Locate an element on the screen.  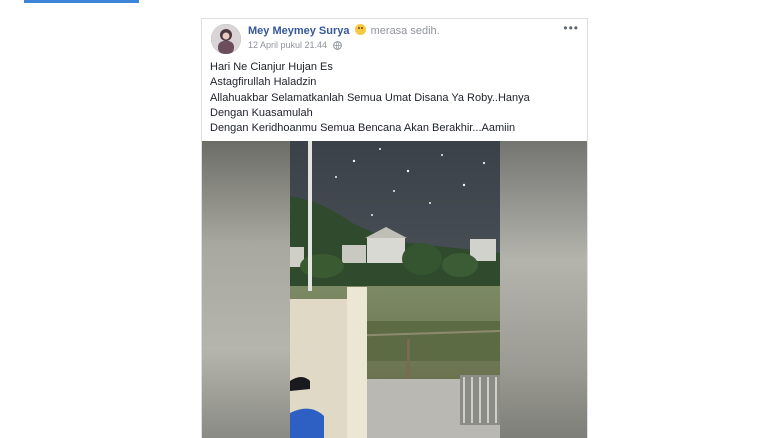
post-text-line: Astagfirullah Haladzin is located at coordinates (263, 82).